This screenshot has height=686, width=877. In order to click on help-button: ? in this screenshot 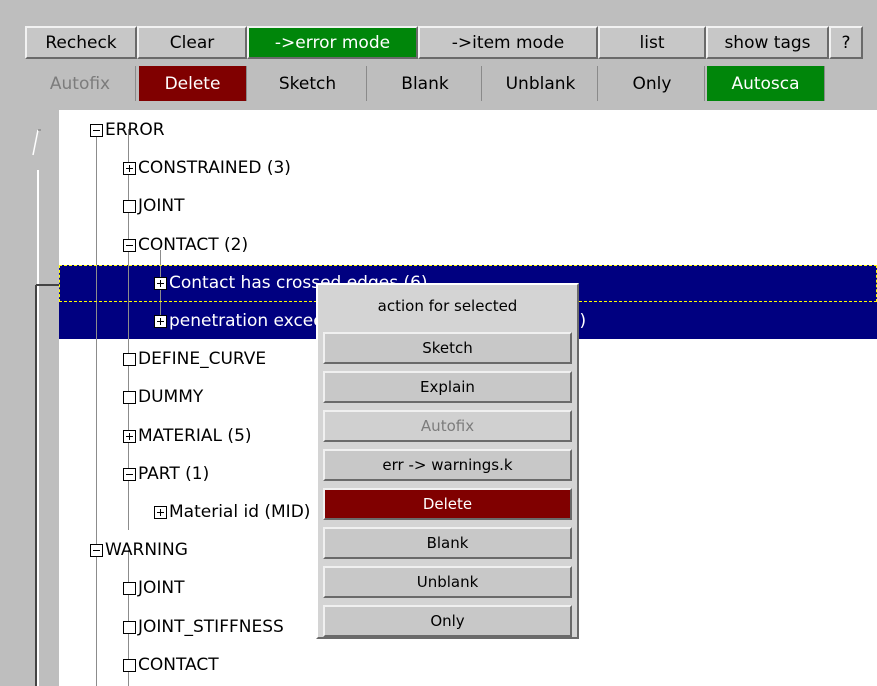, I will do `click(846, 42)`.